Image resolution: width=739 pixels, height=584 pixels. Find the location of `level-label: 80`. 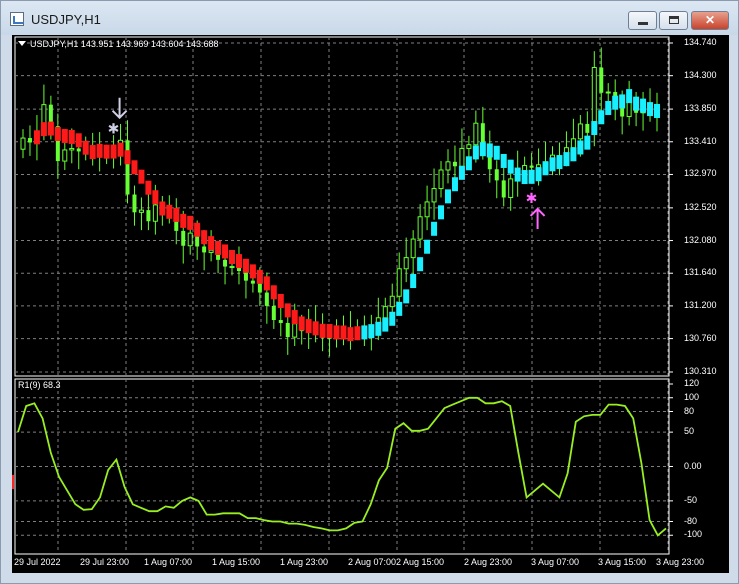

level-label: 80 is located at coordinates (689, 410).